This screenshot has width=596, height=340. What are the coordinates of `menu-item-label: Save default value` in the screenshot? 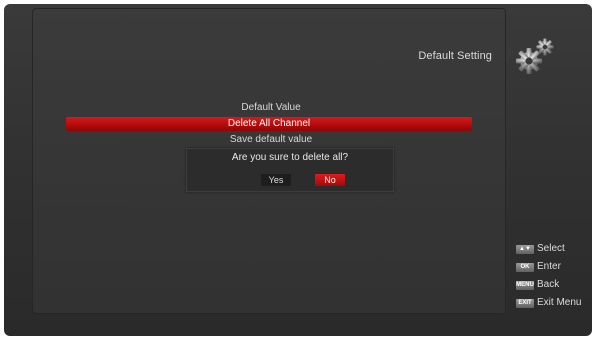 It's located at (271, 139).